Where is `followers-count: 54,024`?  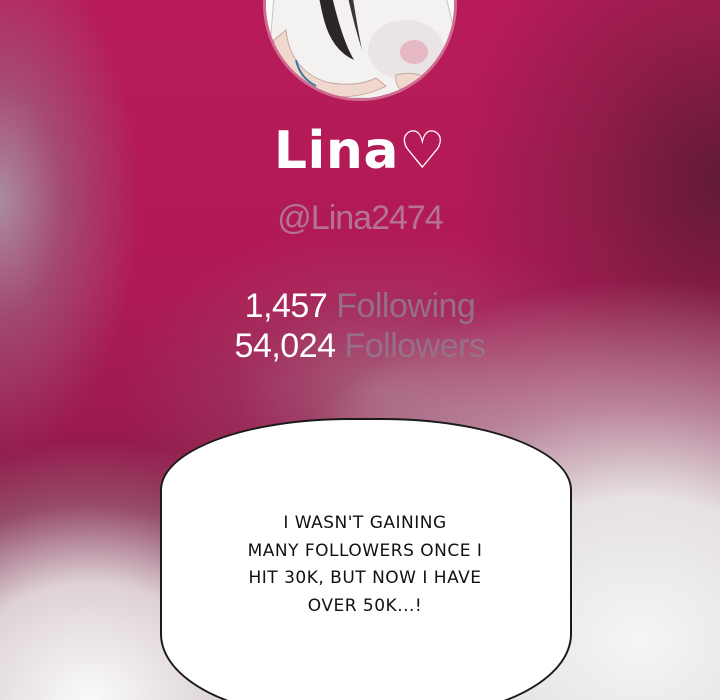 followers-count: 54,024 is located at coordinates (285, 346).